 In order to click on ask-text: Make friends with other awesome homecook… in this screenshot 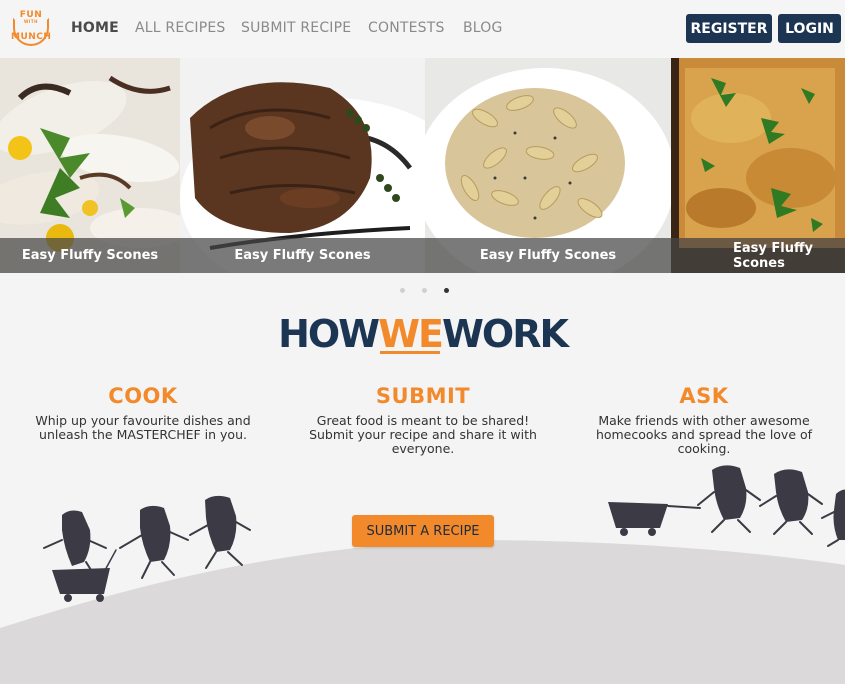, I will do `click(704, 434)`.